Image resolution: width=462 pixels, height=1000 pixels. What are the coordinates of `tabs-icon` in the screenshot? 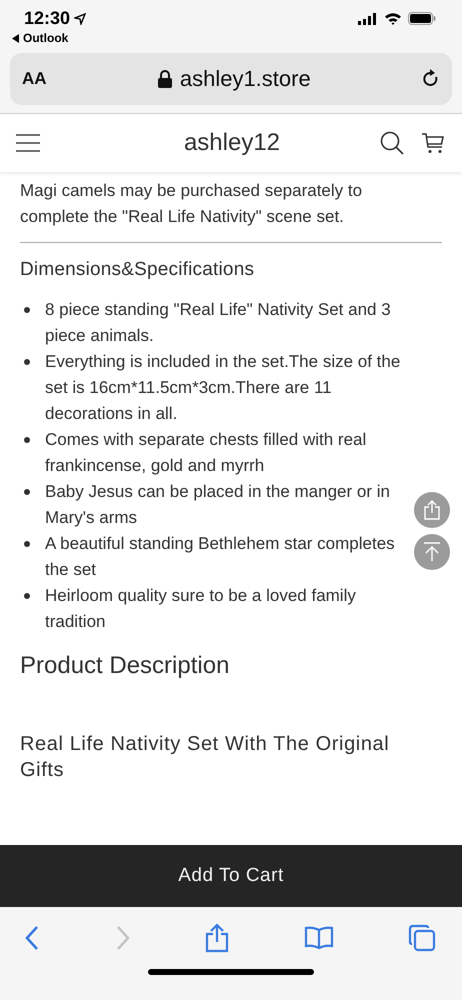 It's located at (422, 938).